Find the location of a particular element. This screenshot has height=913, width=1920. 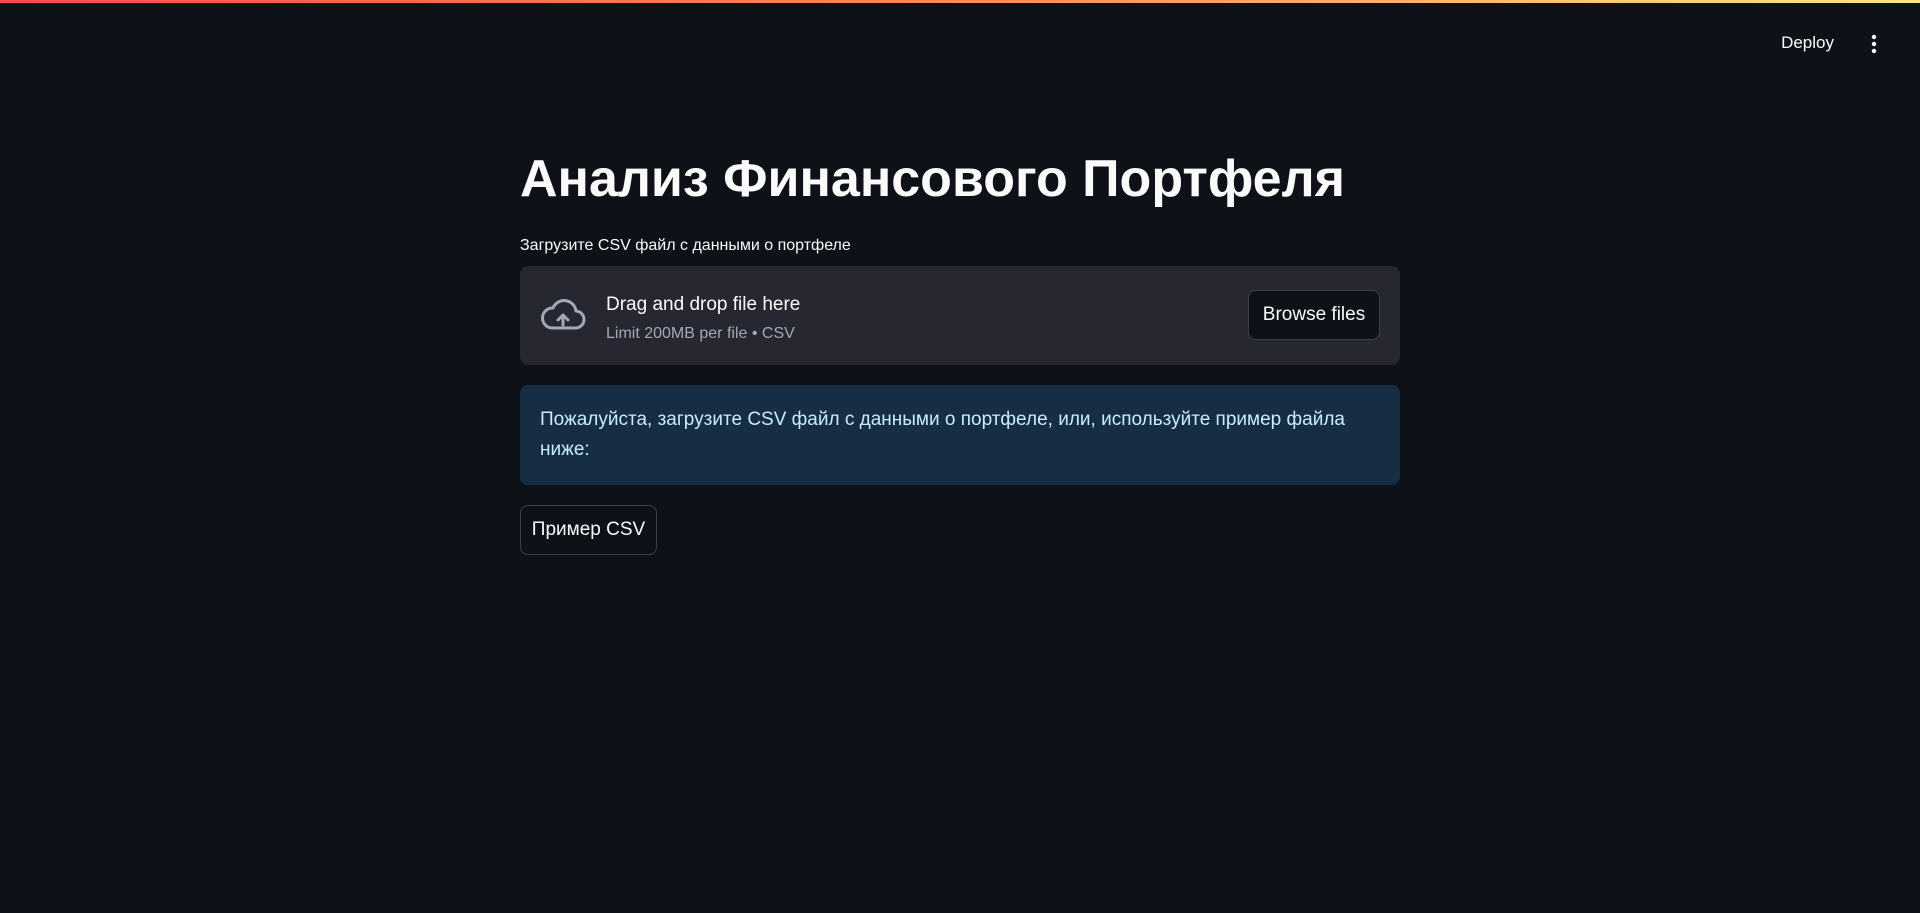

sample-csv-button: Пример CSV is located at coordinates (588, 530).